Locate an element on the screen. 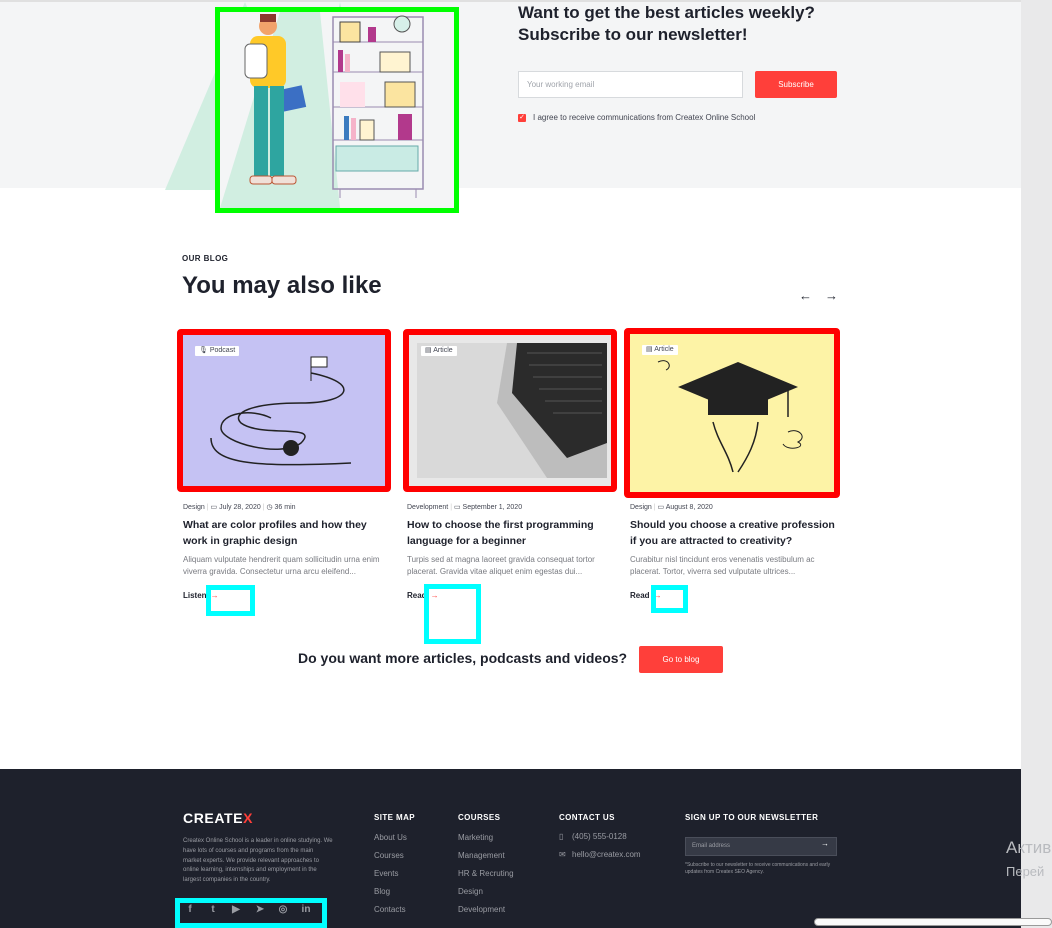 The width and height of the screenshot is (1052, 928). horizontal-scrollbar is located at coordinates (933, 922).